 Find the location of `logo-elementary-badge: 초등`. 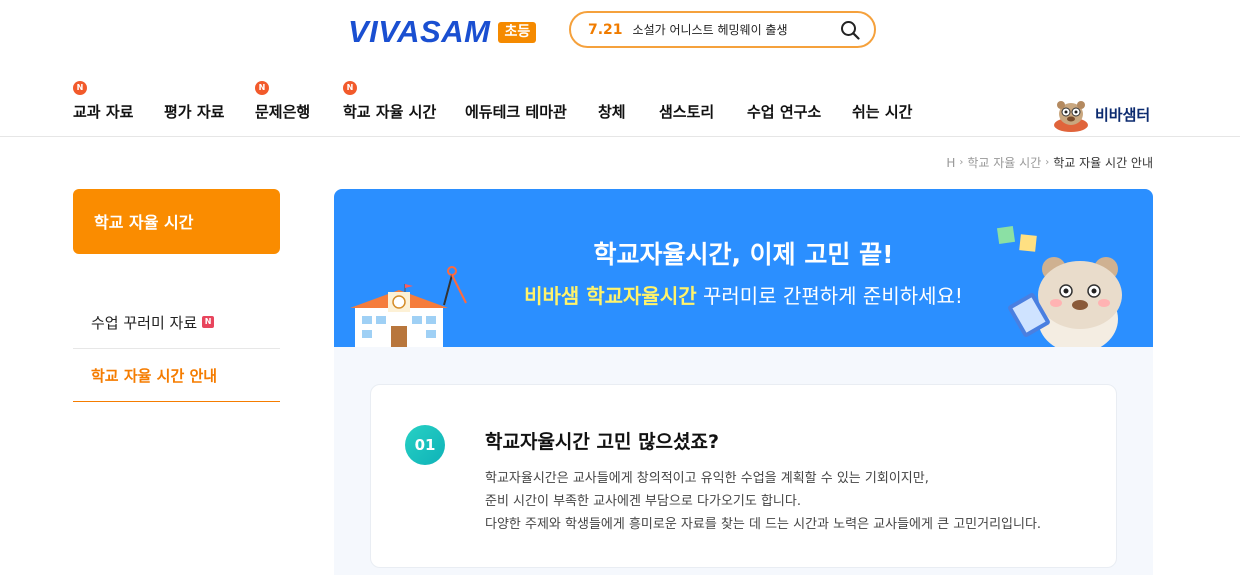

logo-elementary-badge: 초등 is located at coordinates (517, 32).